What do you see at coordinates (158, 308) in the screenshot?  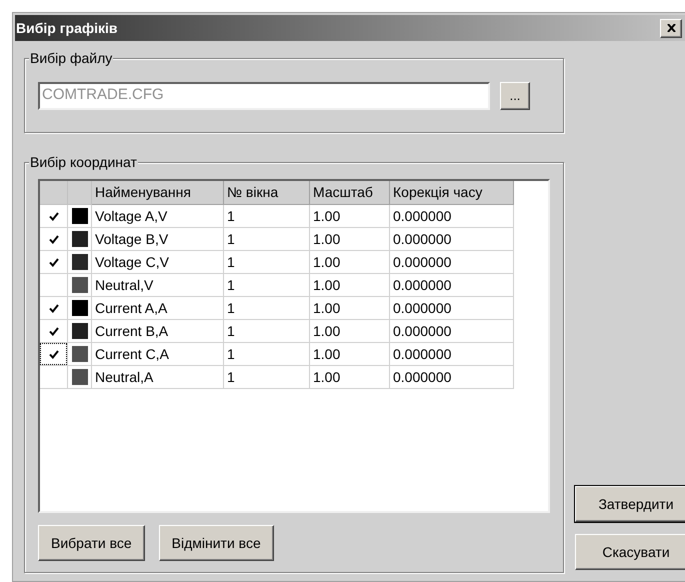 I see `table-cell: Current A,A` at bounding box center [158, 308].